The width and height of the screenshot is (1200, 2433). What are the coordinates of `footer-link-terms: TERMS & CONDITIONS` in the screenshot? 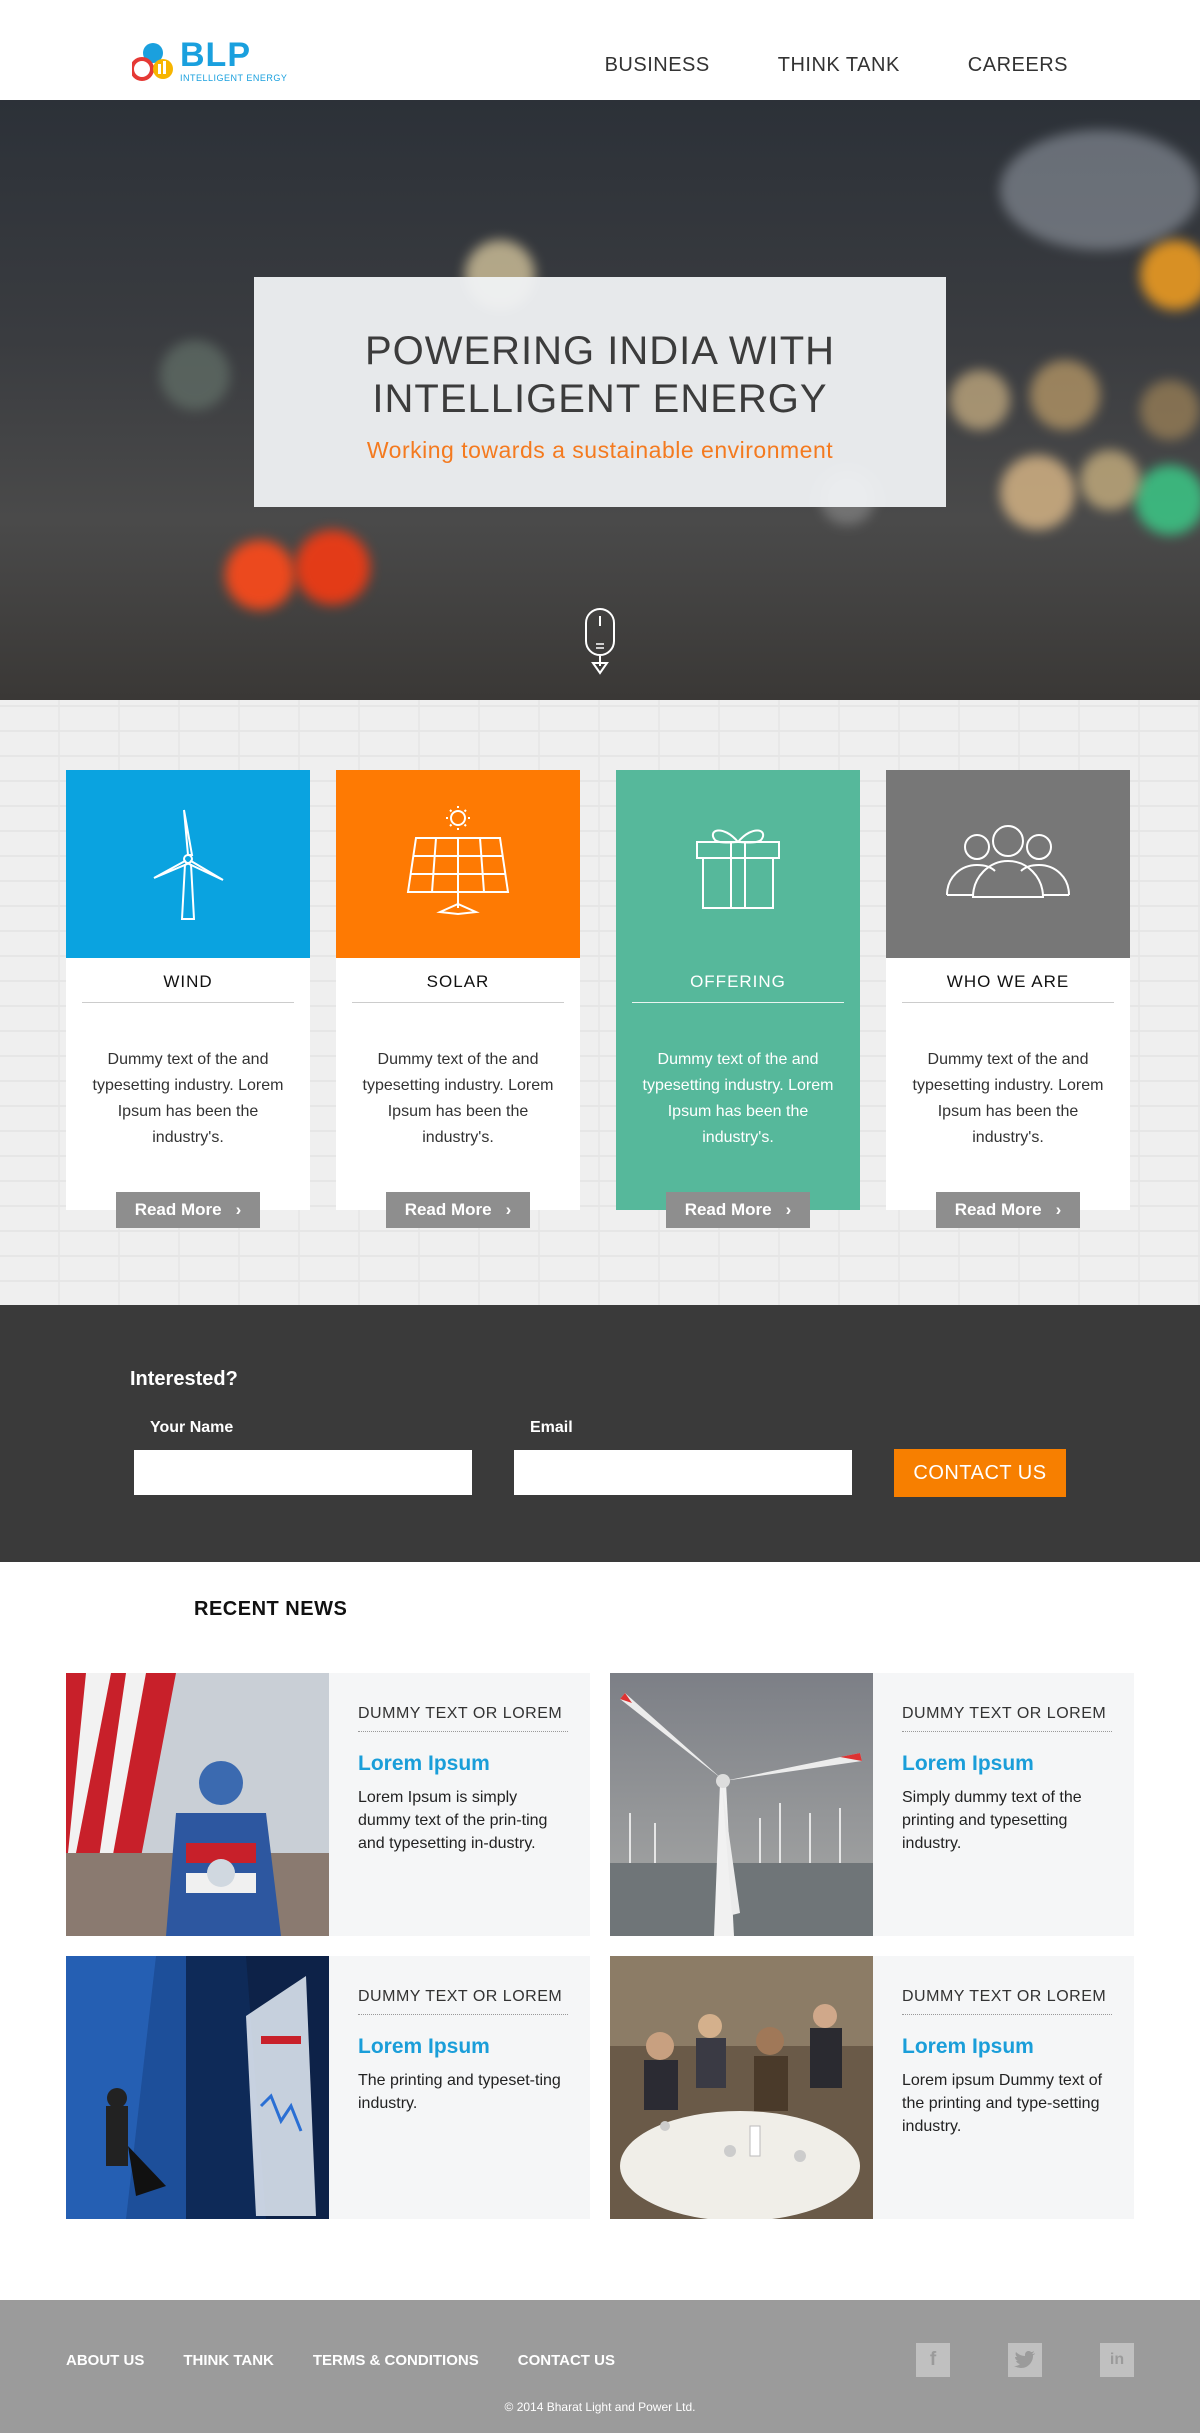 It's located at (396, 2360).